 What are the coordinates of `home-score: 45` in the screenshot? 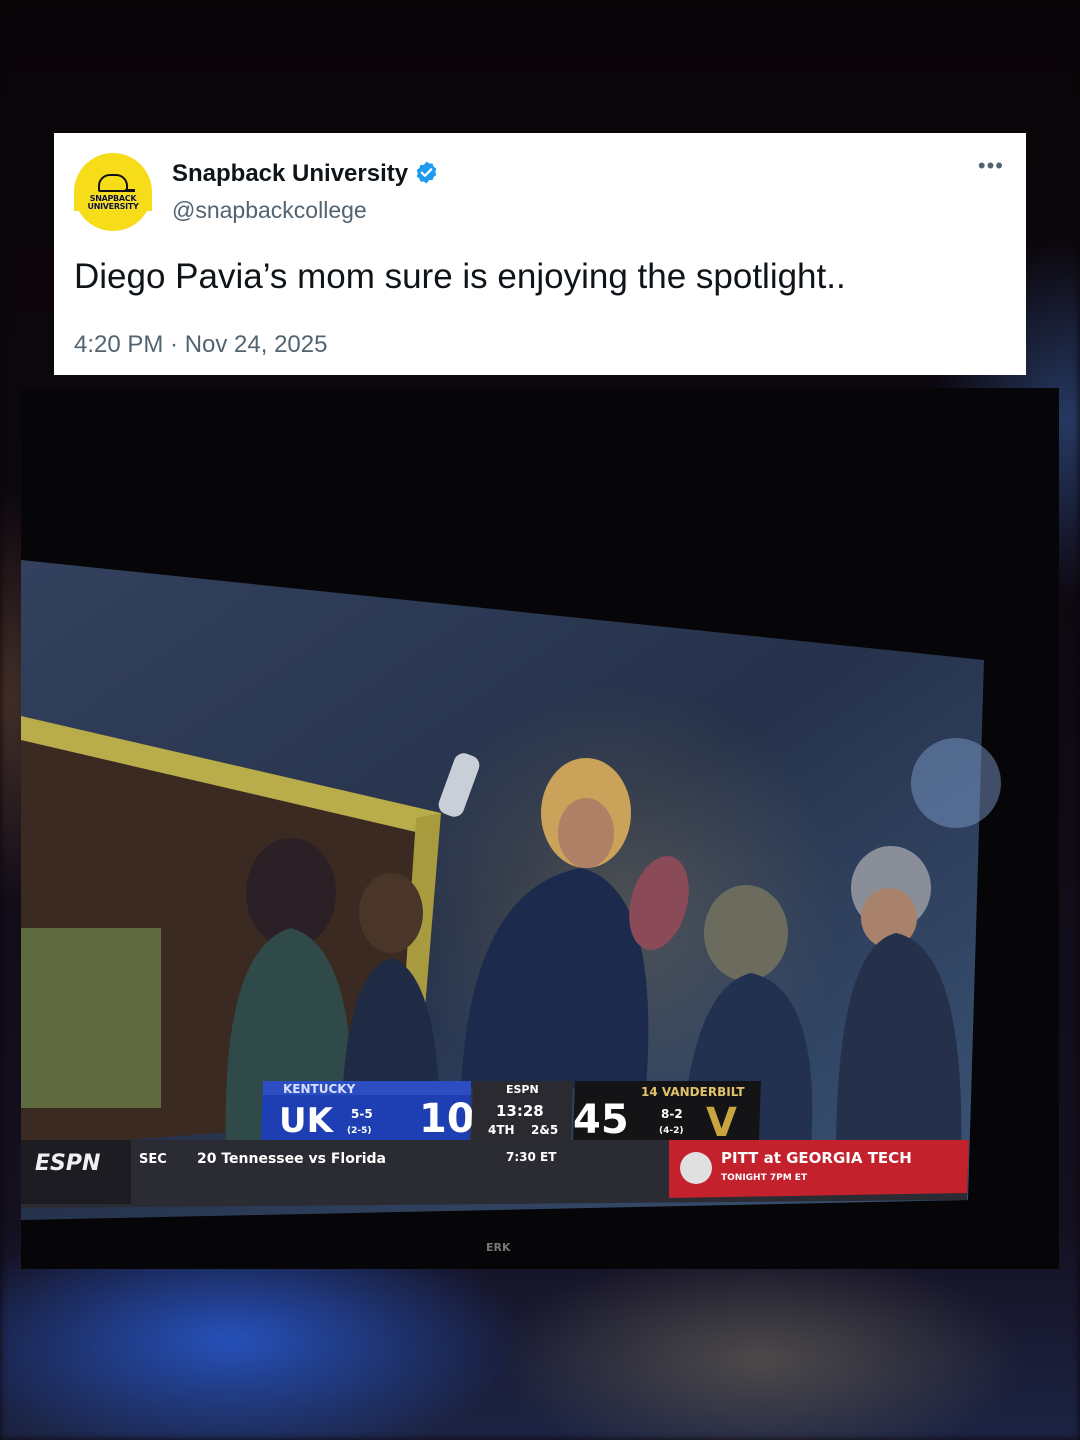 It's located at (601, 1120).